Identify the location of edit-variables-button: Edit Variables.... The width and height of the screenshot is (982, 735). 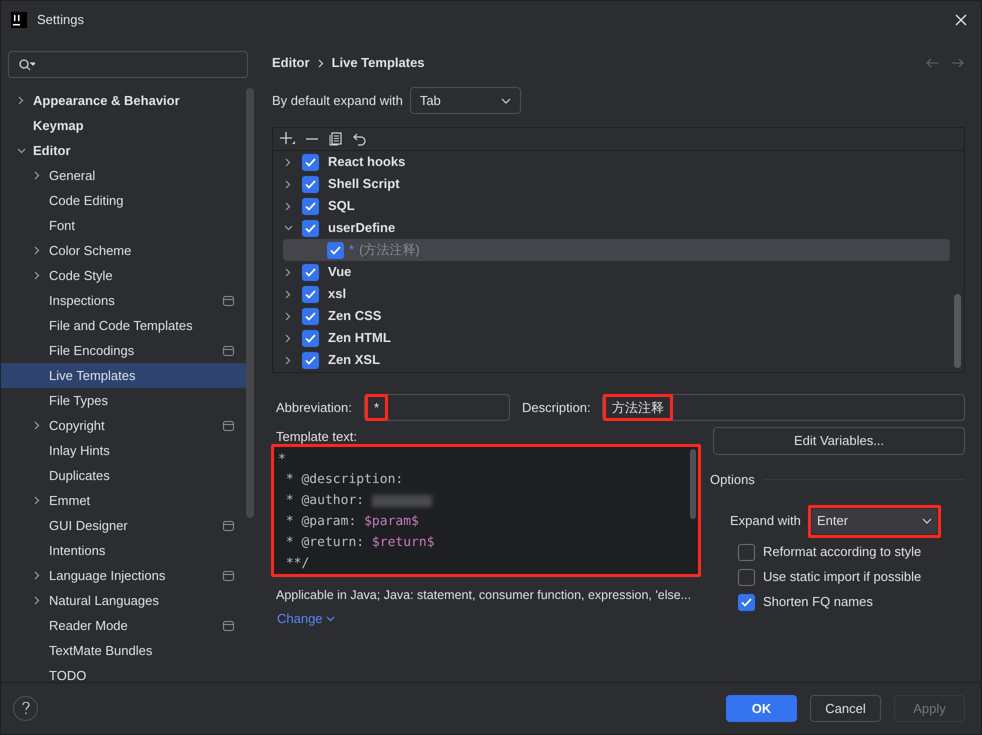
(839, 441).